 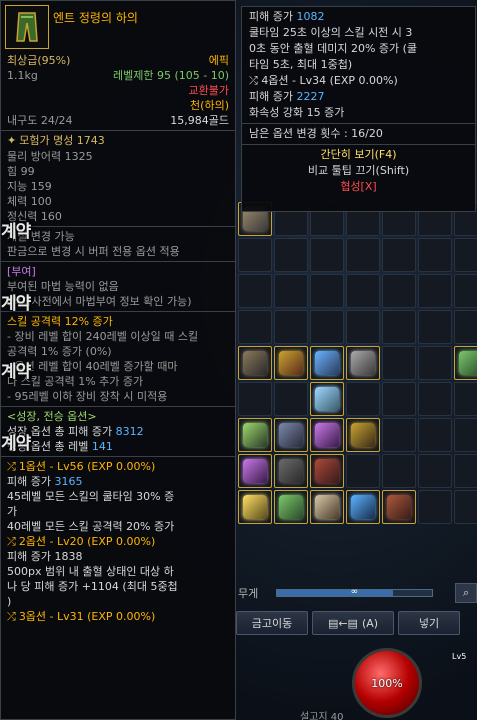 What do you see at coordinates (271, 96) in the screenshot?
I see `t2-option4-damage-label: 피해 증가` at bounding box center [271, 96].